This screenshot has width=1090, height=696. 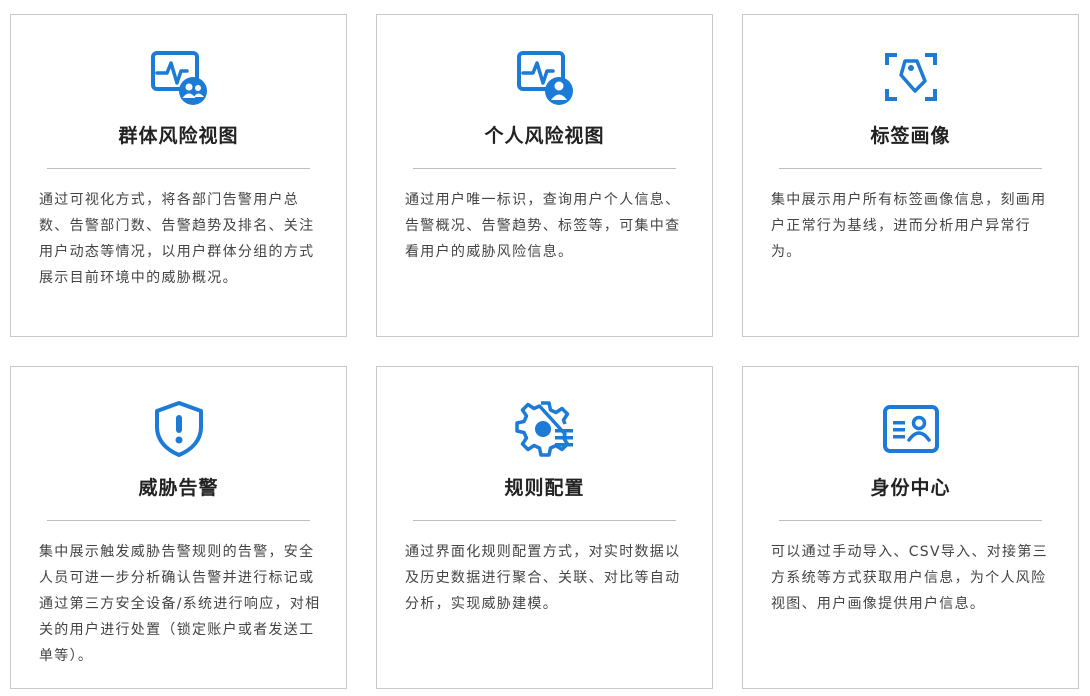 I want to click on card-title: 个人风险视图, so click(x=544, y=136).